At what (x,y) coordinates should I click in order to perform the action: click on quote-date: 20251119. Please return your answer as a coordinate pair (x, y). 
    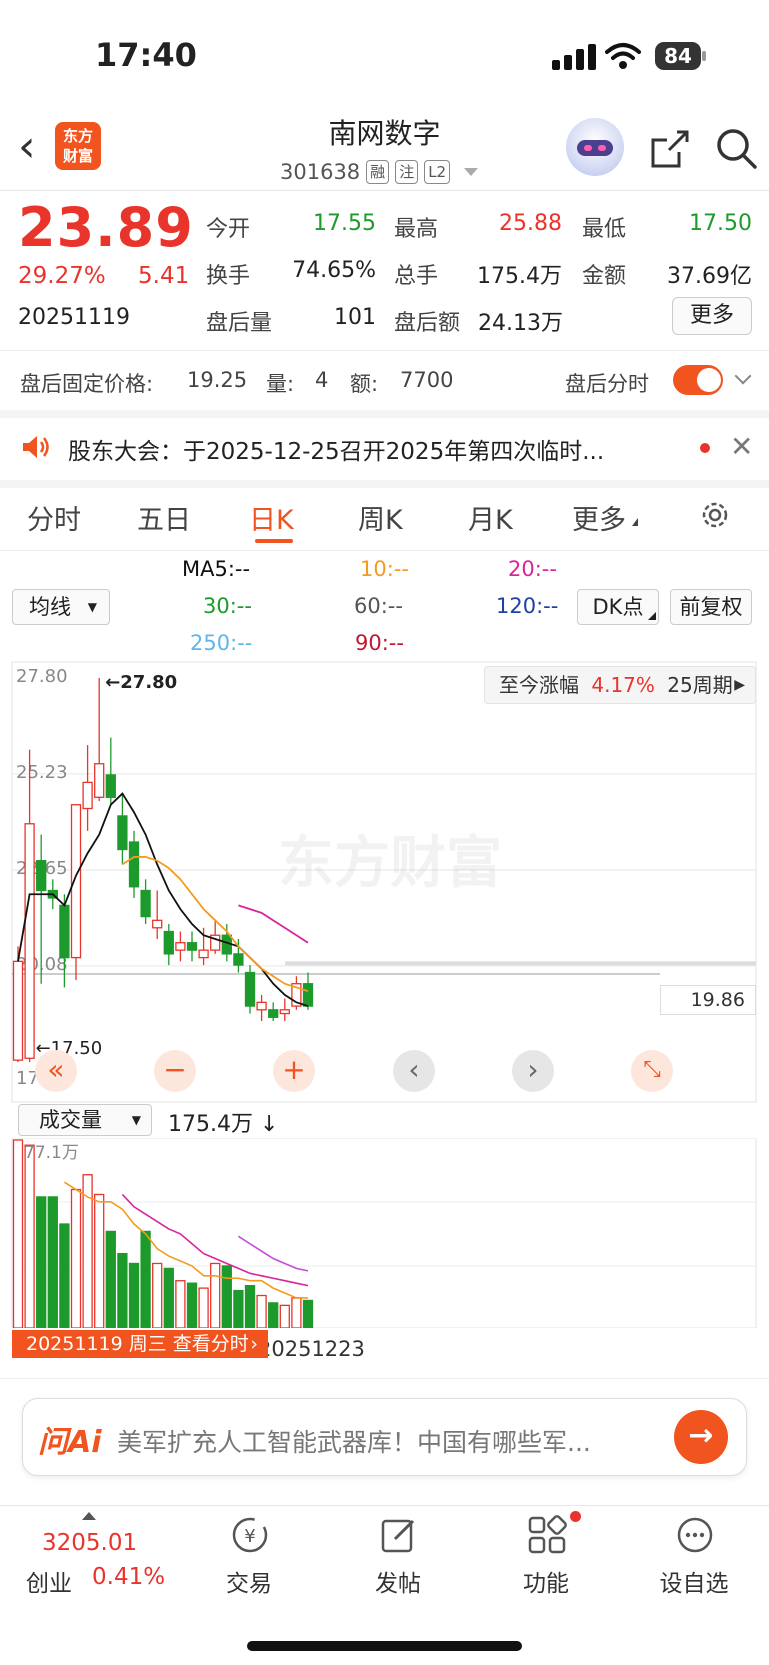
    Looking at the image, I should click on (74, 317).